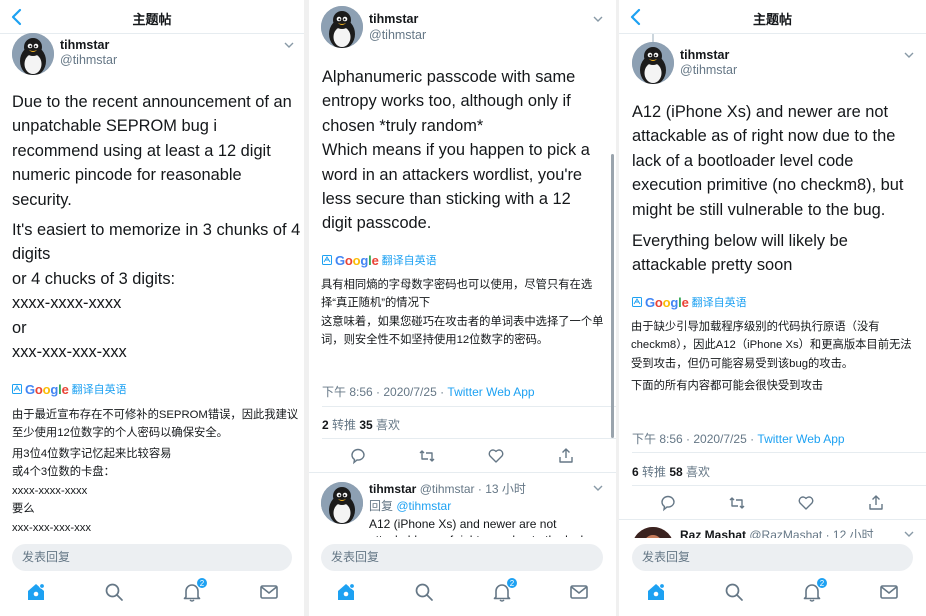 The image size is (926, 616). I want to click on tweet-stats: 2 转推 35 喜欢, so click(361, 424).